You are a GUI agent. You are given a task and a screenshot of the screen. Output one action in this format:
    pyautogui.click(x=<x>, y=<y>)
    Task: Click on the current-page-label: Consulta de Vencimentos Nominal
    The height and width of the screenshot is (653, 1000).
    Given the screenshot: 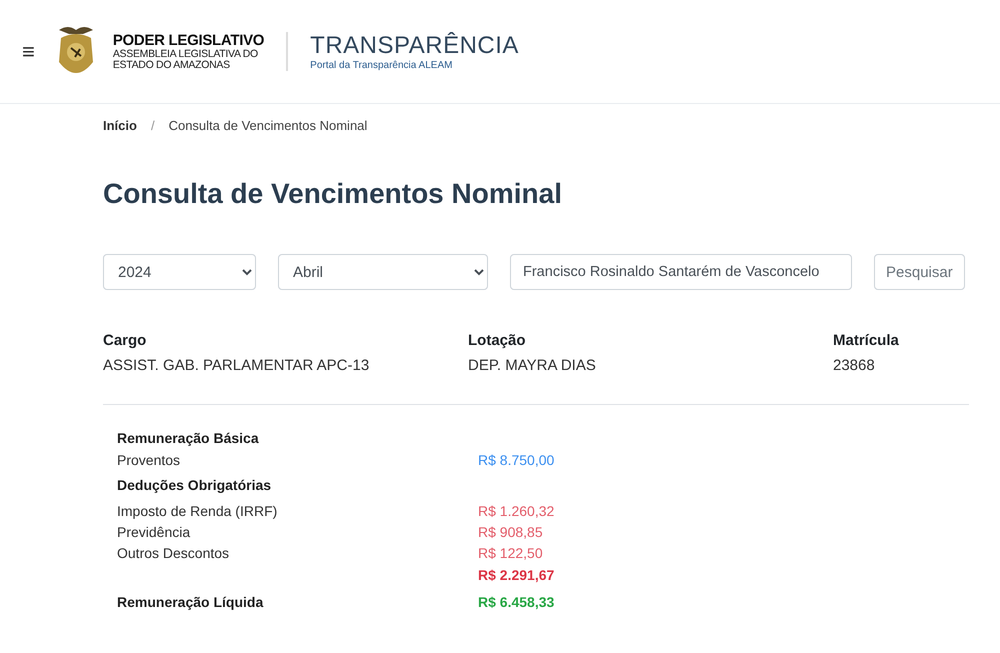 What is the action you would take?
    pyautogui.click(x=268, y=125)
    